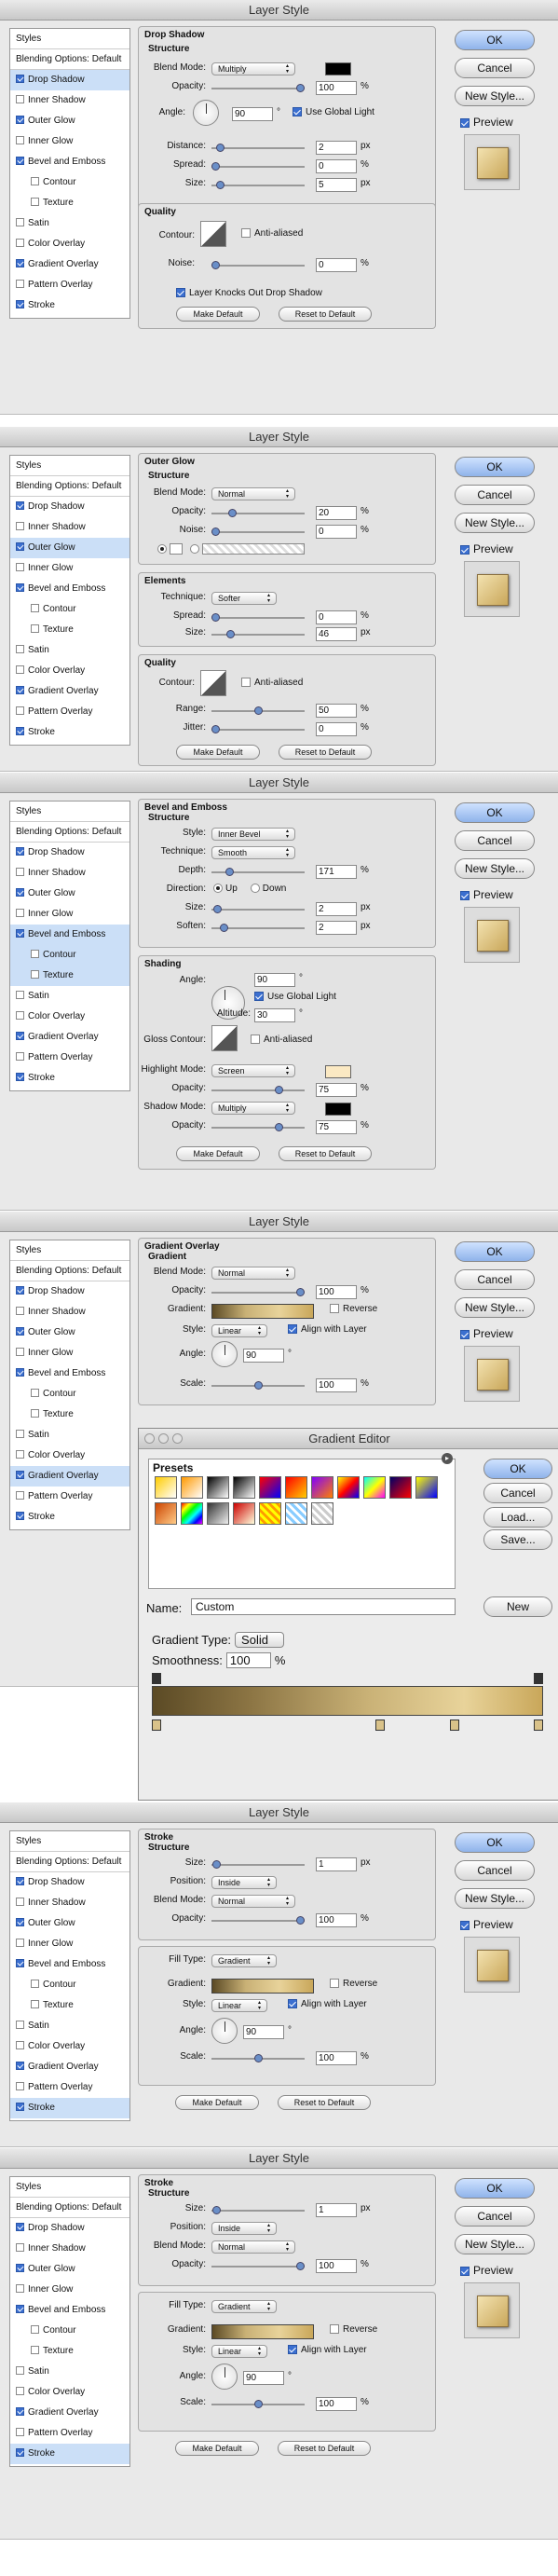  What do you see at coordinates (264, 2378) in the screenshot?
I see `angle-input: 90` at bounding box center [264, 2378].